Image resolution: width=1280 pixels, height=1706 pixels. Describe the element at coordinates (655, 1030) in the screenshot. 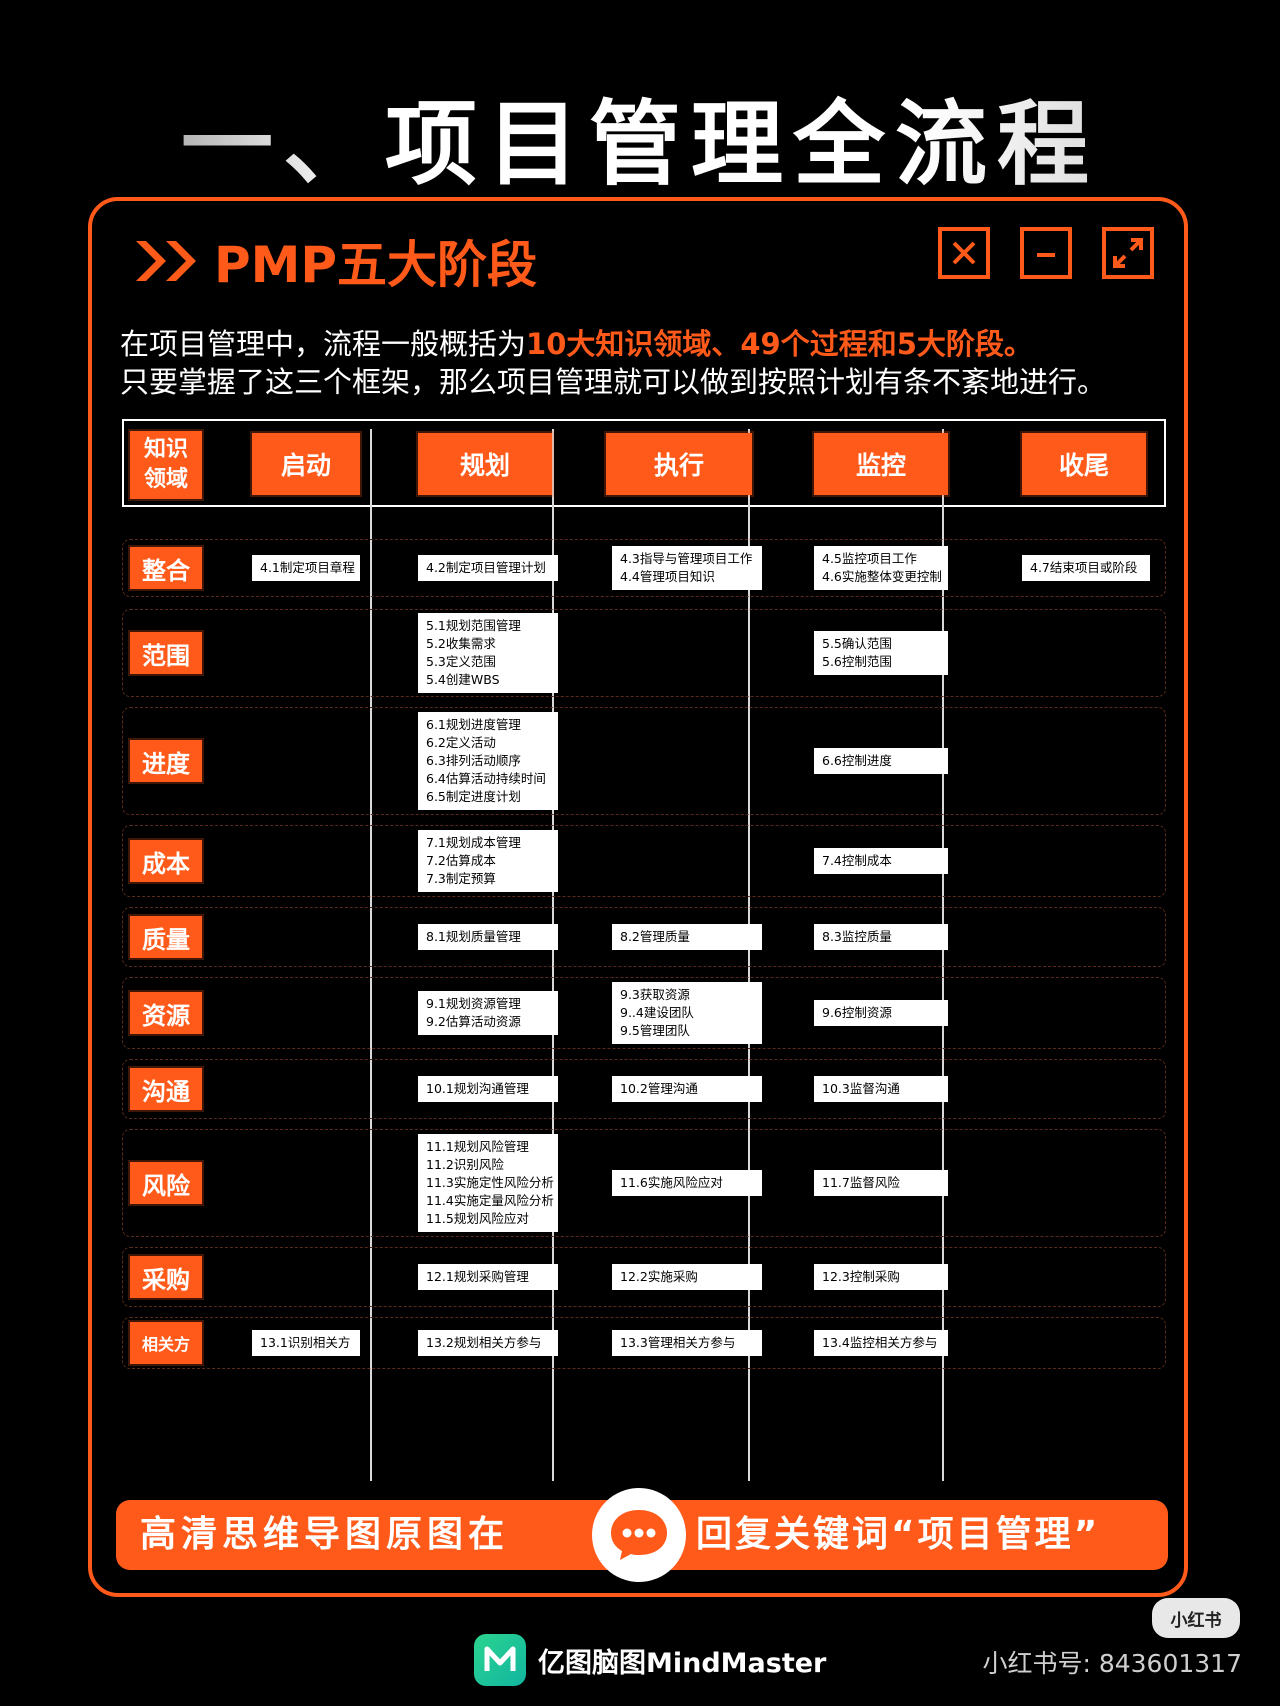

I see `process-item: 9.5管理团队` at that location.